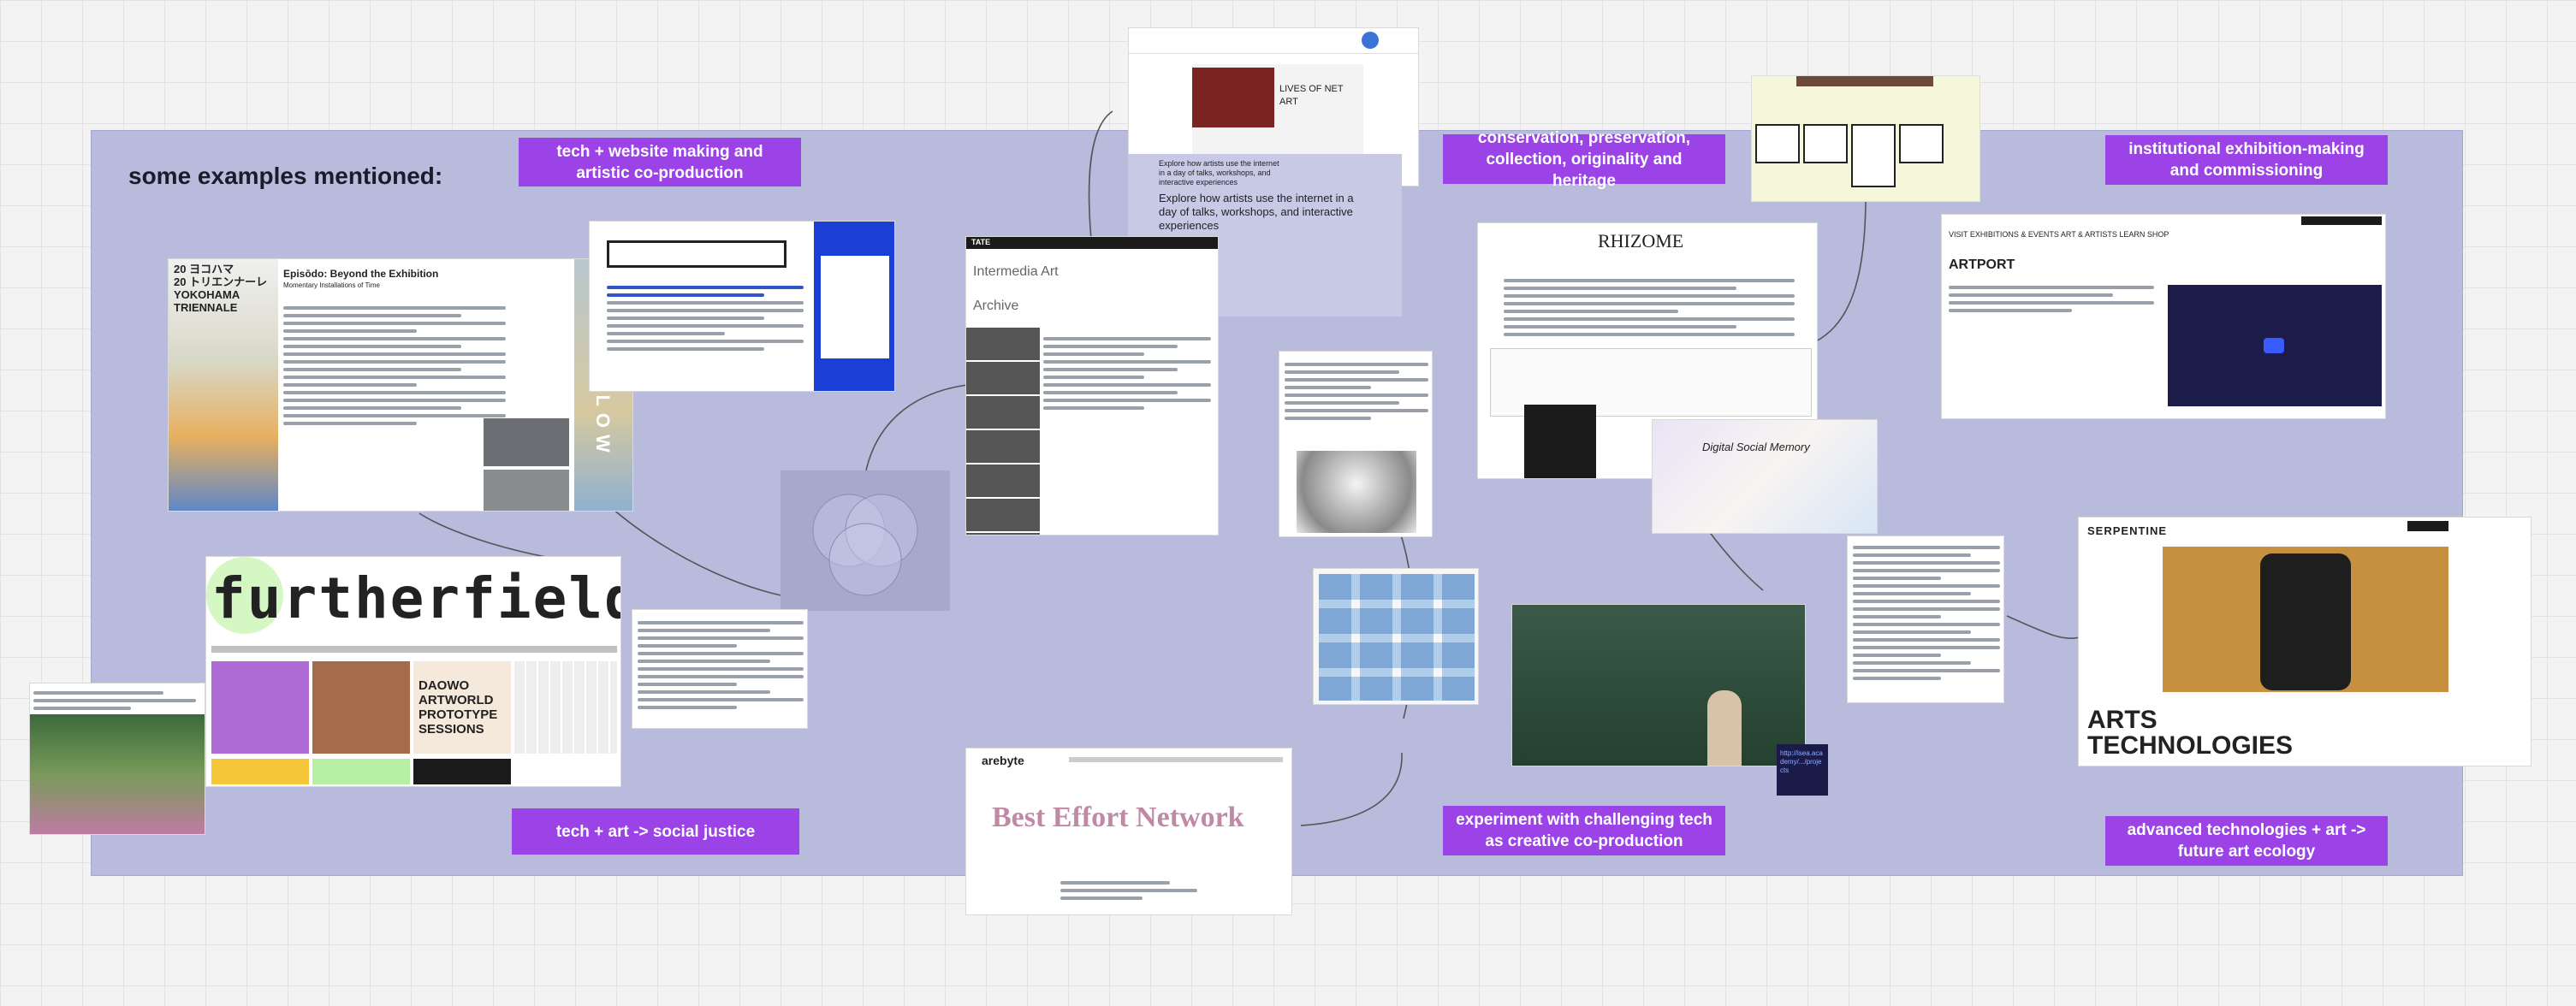 The height and width of the screenshot is (1006, 2576). Describe the element at coordinates (1370, 41) in the screenshot. I see `avatar` at that location.